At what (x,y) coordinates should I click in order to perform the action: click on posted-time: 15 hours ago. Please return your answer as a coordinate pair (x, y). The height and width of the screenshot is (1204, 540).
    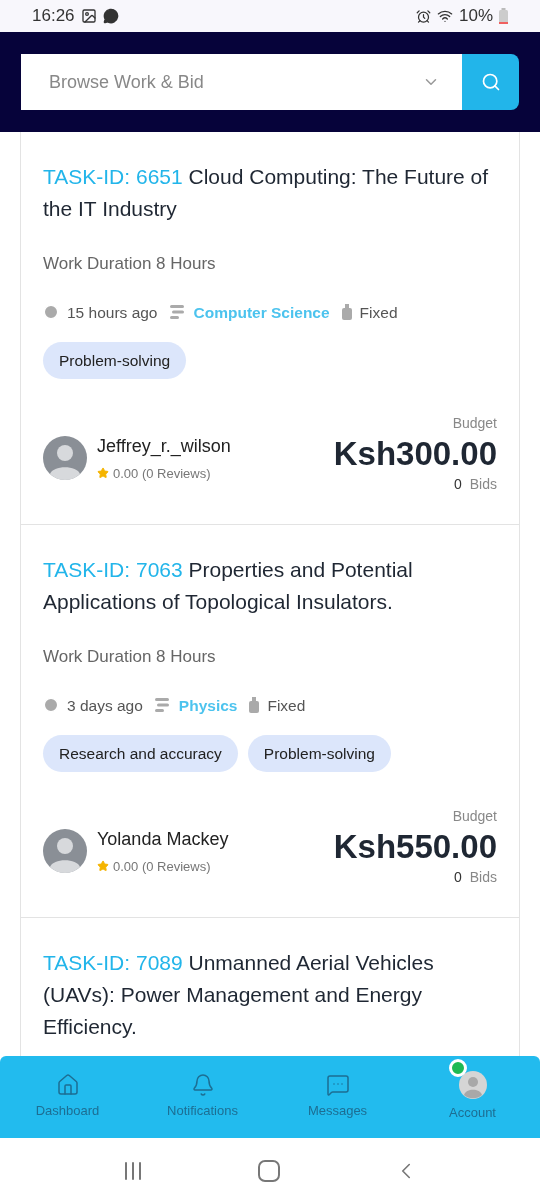
    Looking at the image, I should click on (112, 312).